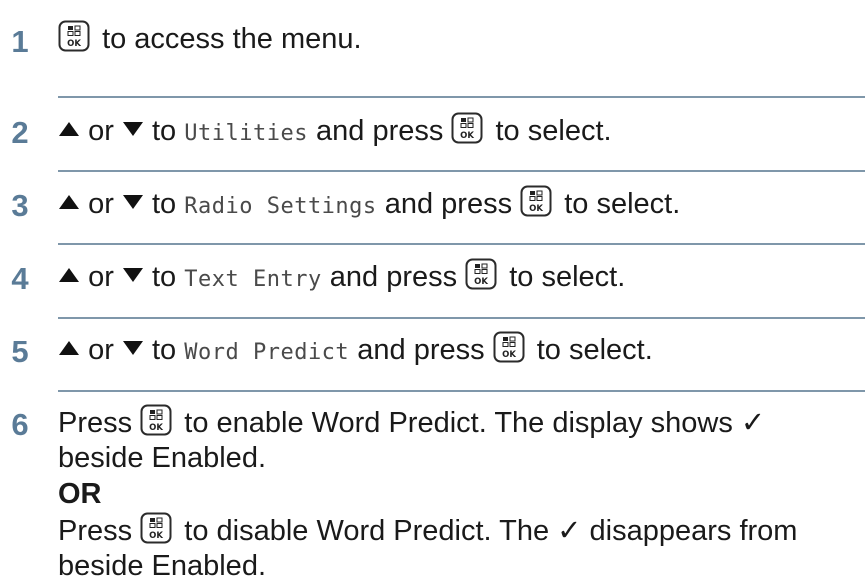 The width and height of the screenshot is (865, 584). I want to click on step-number: 3, so click(20, 205).